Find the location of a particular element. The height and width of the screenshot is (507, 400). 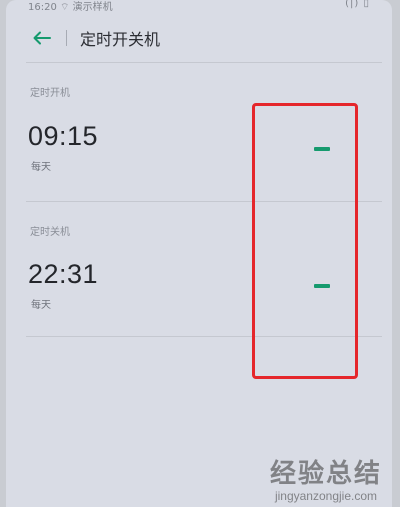

watermark-url: jingyanzongjie.com is located at coordinates (326, 496).